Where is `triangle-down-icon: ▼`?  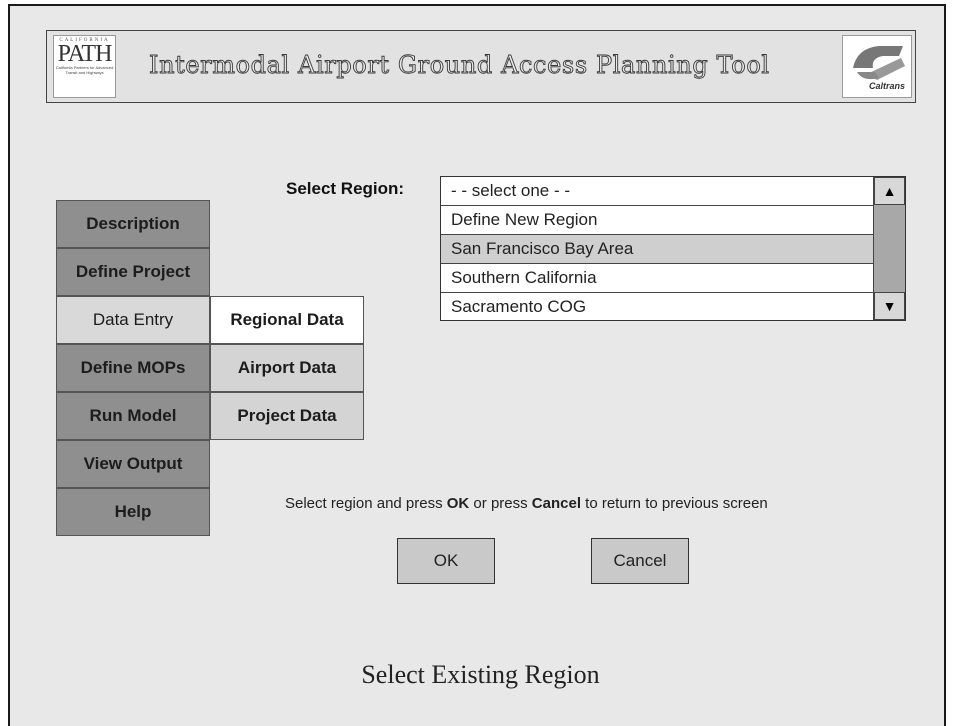
triangle-down-icon: ▼ is located at coordinates (889, 306).